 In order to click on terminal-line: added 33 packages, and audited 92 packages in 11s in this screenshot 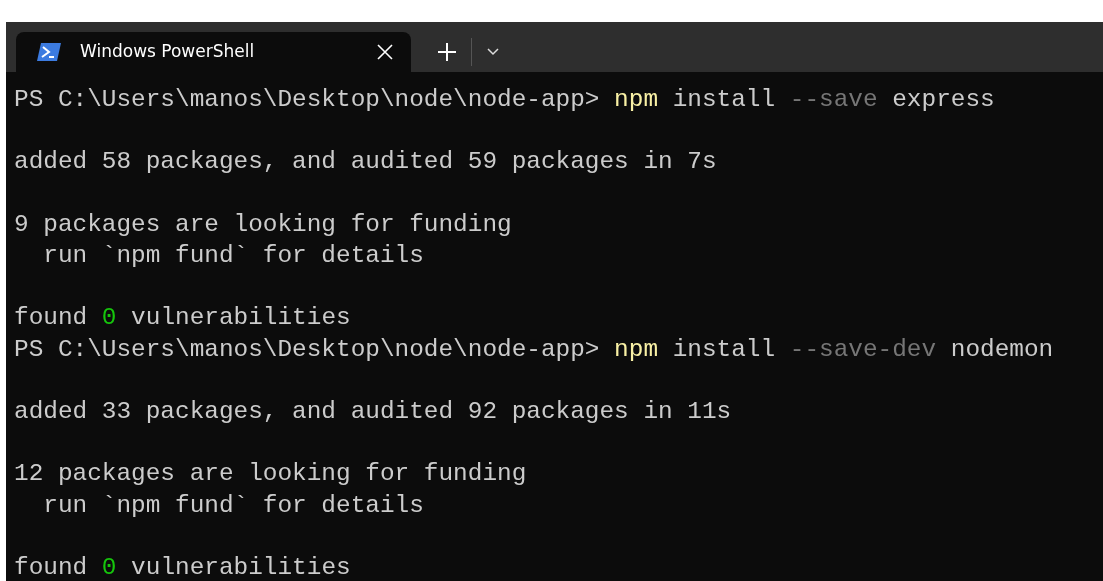, I will do `click(373, 411)`.